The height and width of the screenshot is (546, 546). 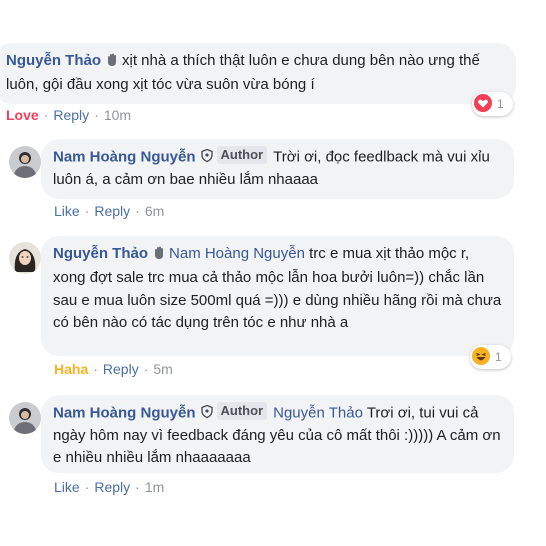 I want to click on comment-actions: Haha · Reply · 5m, so click(x=113, y=369).